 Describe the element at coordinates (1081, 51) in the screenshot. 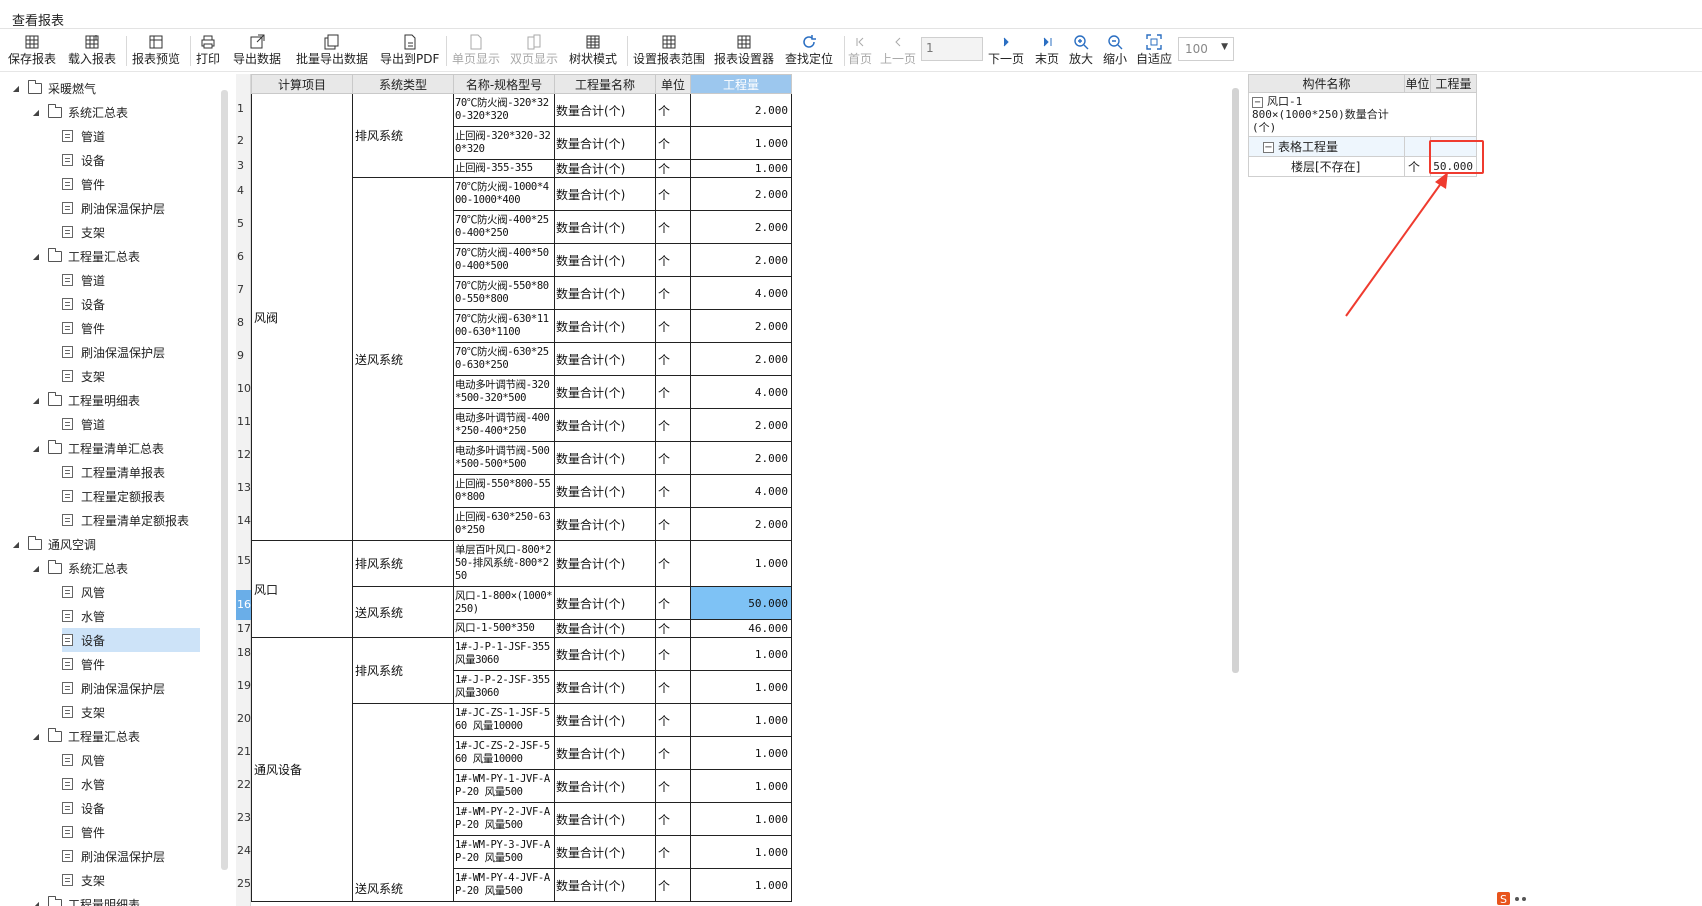

I see `zoom-in-button: 放大` at that location.